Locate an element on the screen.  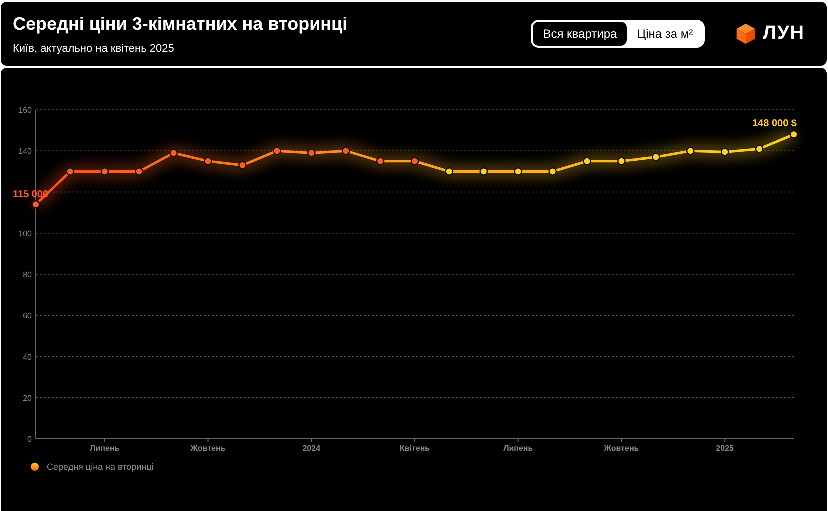
y-tick-label: 160 is located at coordinates (25, 110).